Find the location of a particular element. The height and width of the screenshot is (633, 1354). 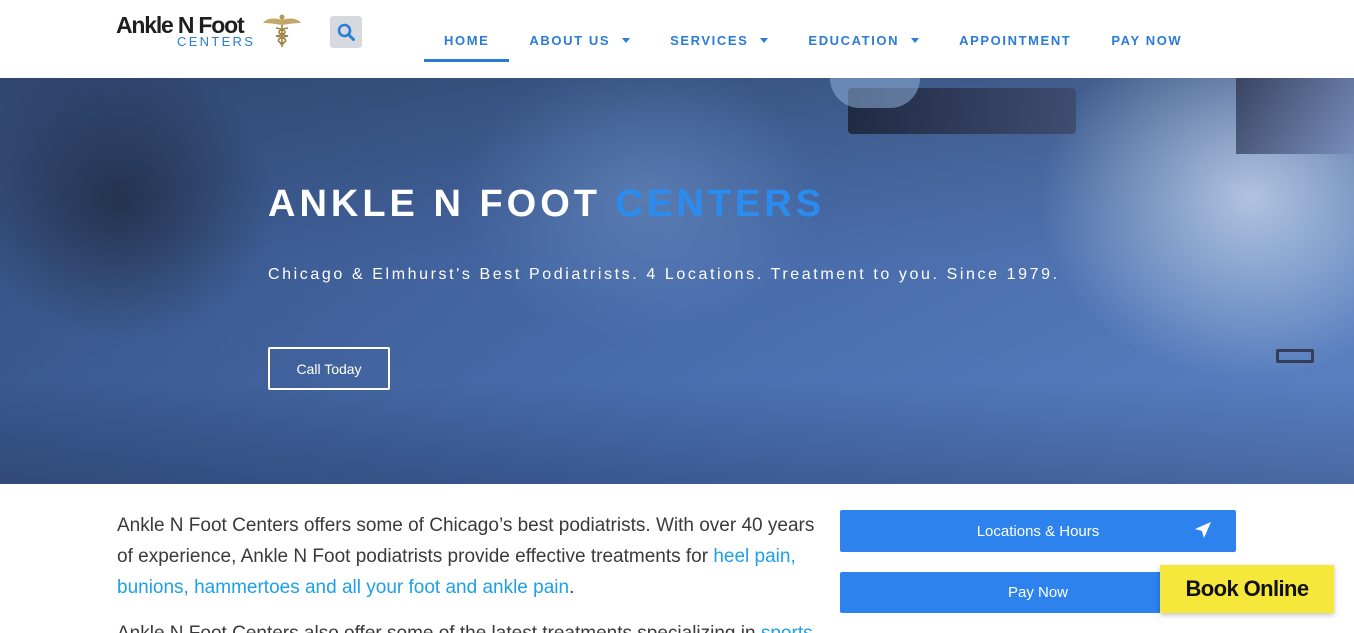

call-today-button: Call Today is located at coordinates (329, 368).